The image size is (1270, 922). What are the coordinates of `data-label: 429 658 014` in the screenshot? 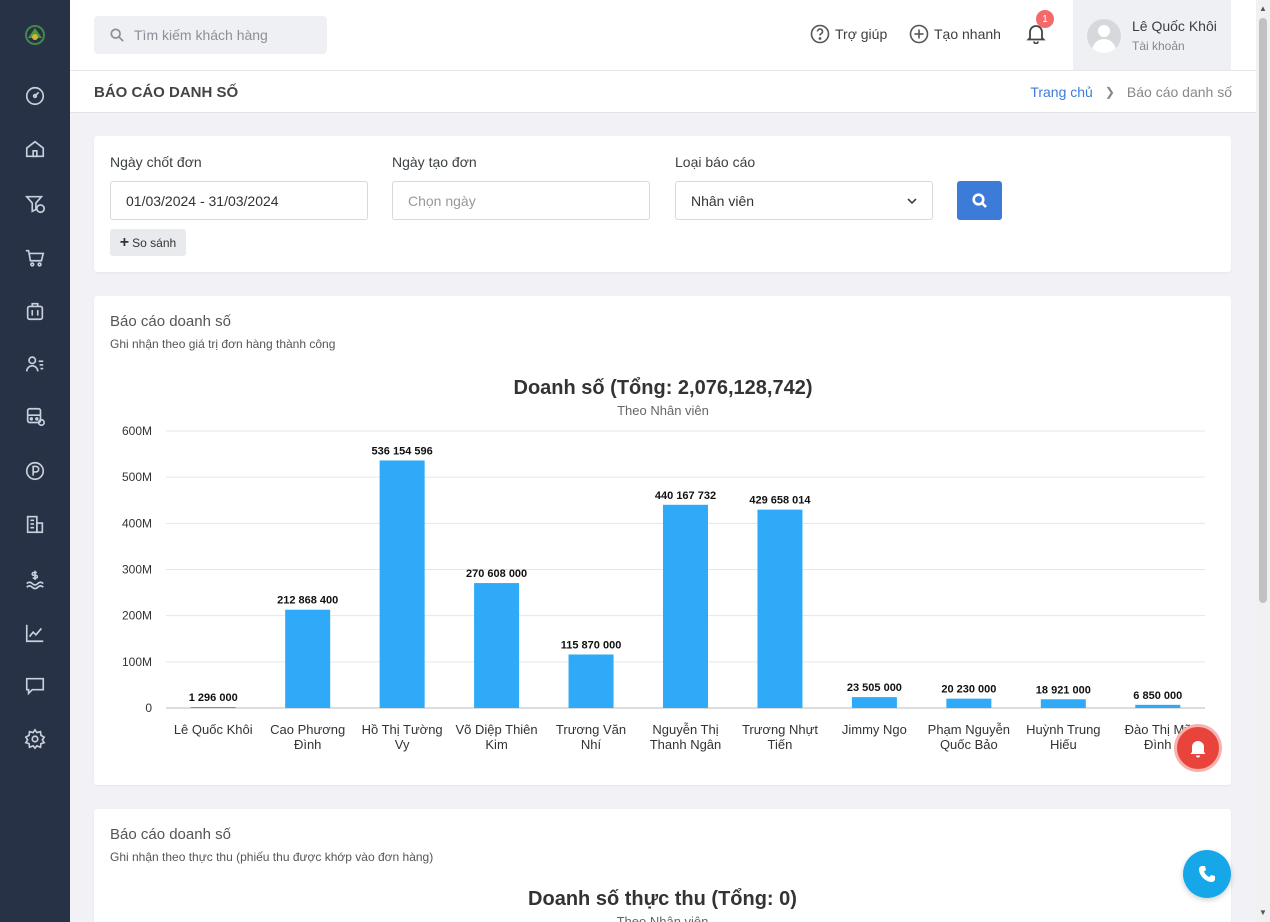 It's located at (780, 501).